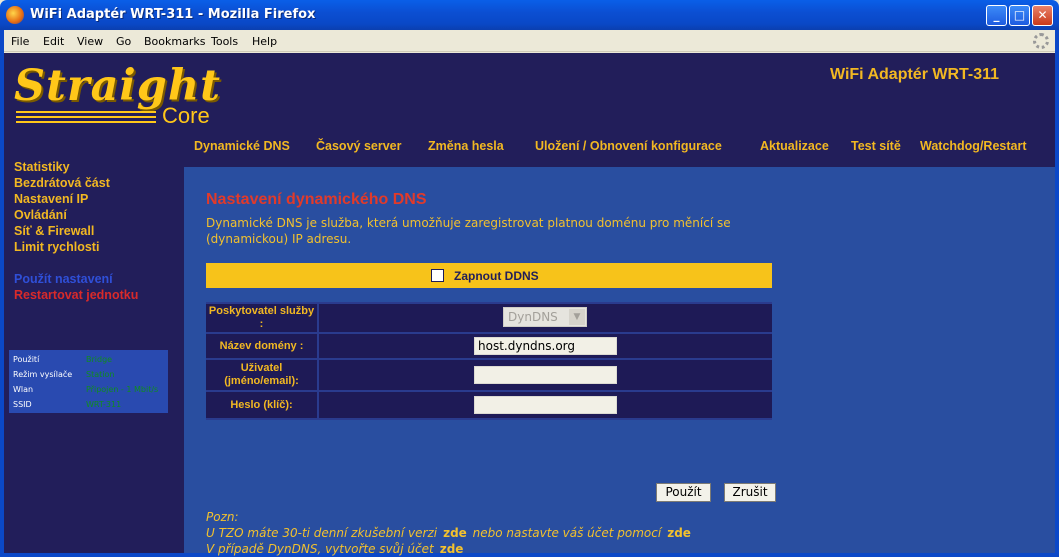 The width and height of the screenshot is (1059, 557). Describe the element at coordinates (174, 41) in the screenshot. I see `menu-bookmarks: Bookmarks` at that location.